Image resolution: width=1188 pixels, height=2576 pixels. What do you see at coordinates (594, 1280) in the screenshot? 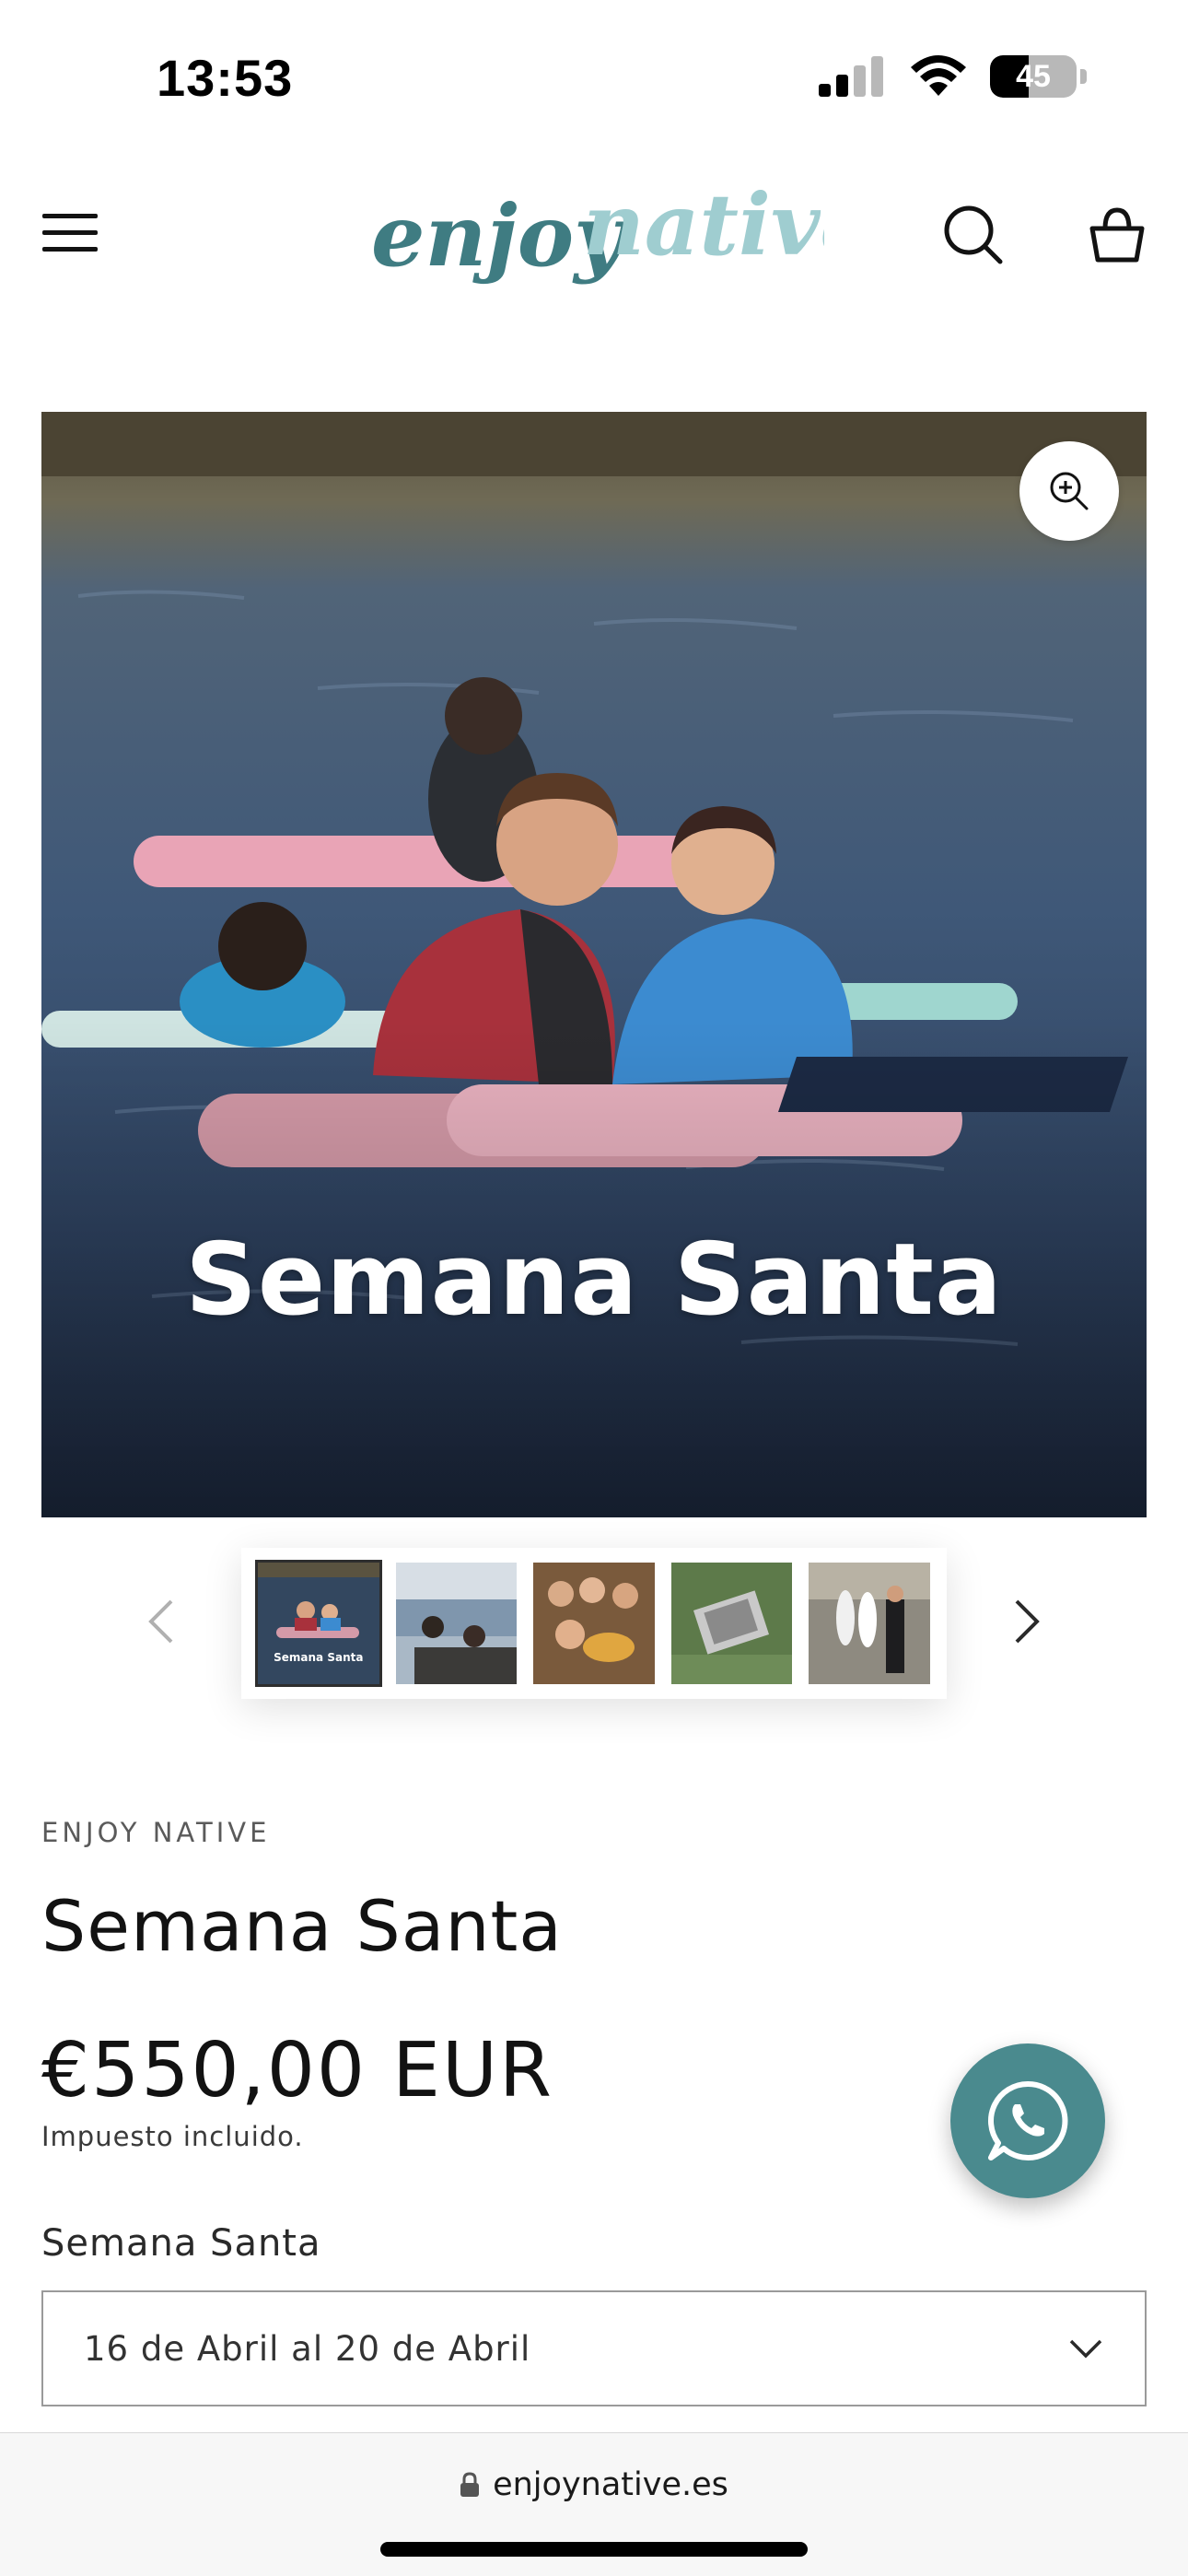
I see `hero-overlay-title: Semana Santa` at bounding box center [594, 1280].